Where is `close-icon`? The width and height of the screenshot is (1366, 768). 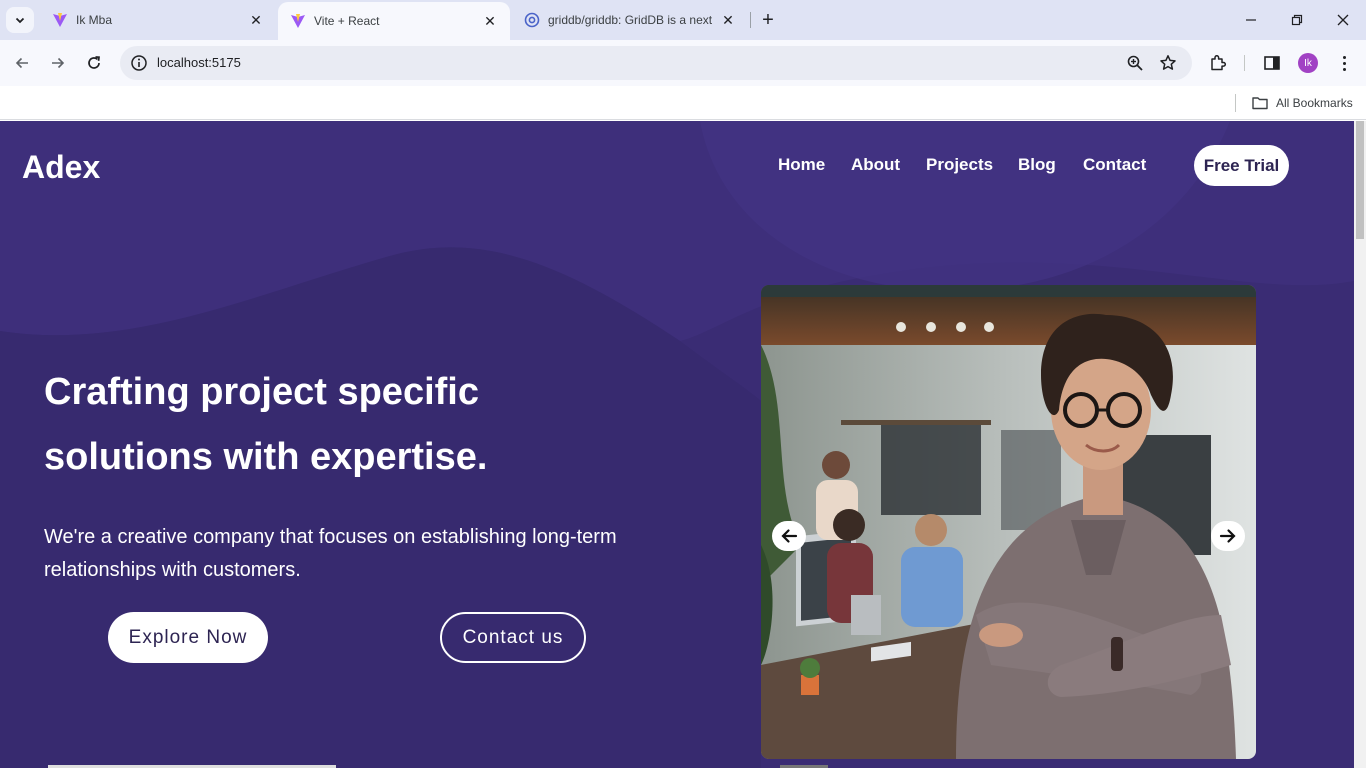
close-icon is located at coordinates (1343, 20).